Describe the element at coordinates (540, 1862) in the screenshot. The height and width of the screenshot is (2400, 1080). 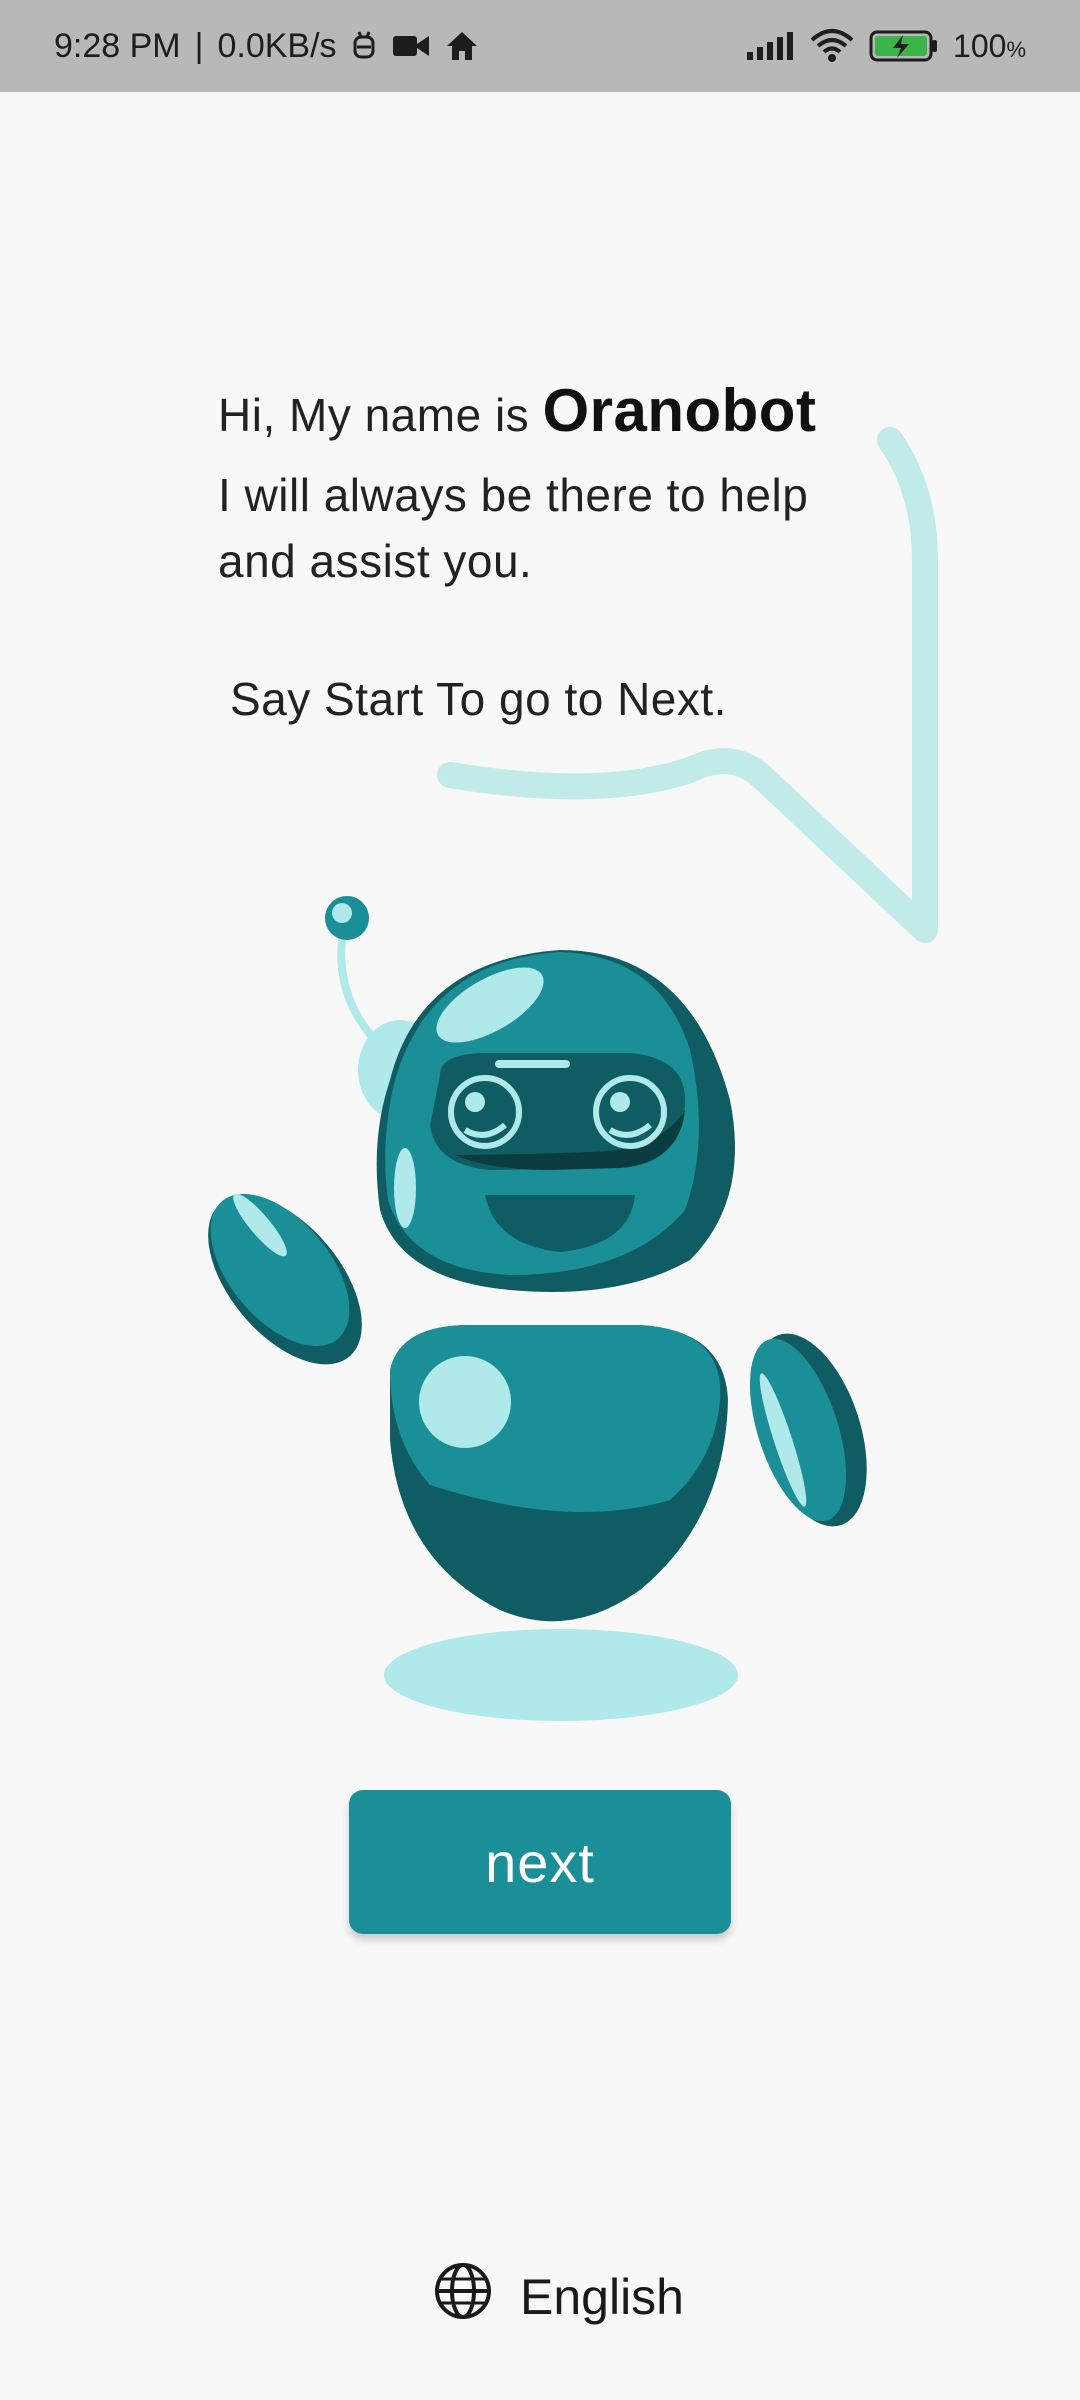
I see `next-button: next` at that location.